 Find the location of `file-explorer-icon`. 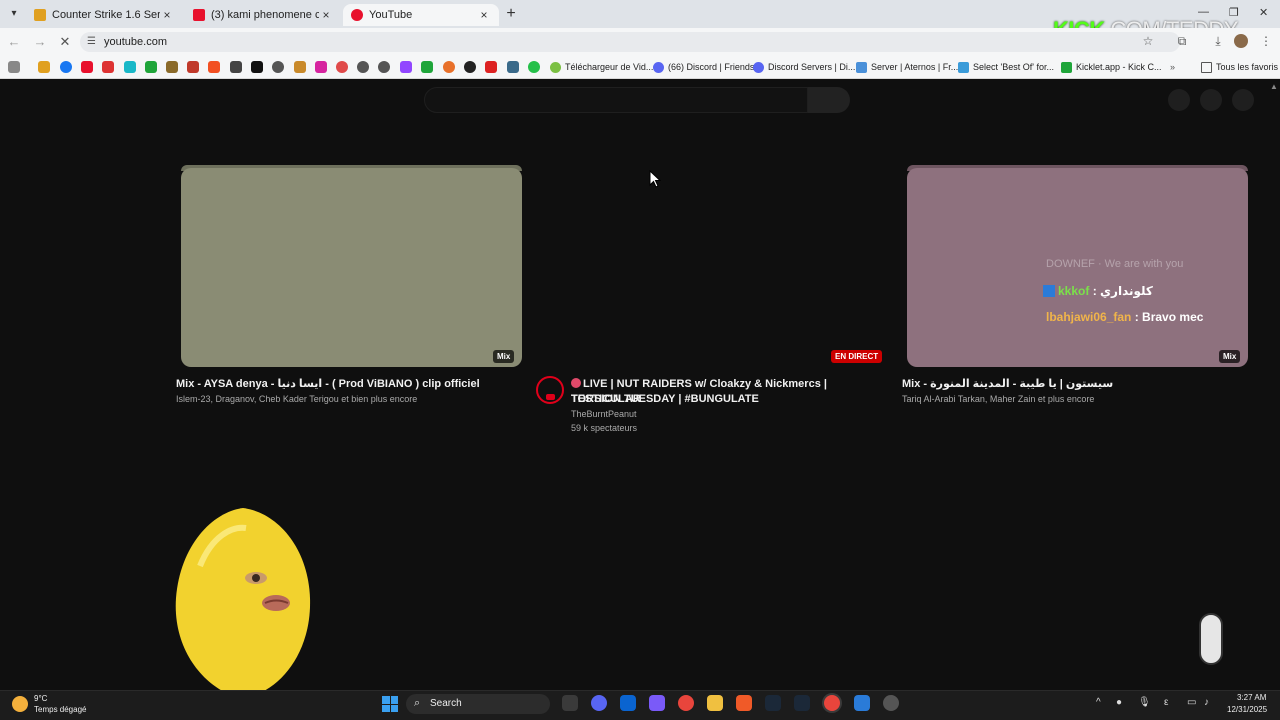

file-explorer-icon is located at coordinates (715, 703).